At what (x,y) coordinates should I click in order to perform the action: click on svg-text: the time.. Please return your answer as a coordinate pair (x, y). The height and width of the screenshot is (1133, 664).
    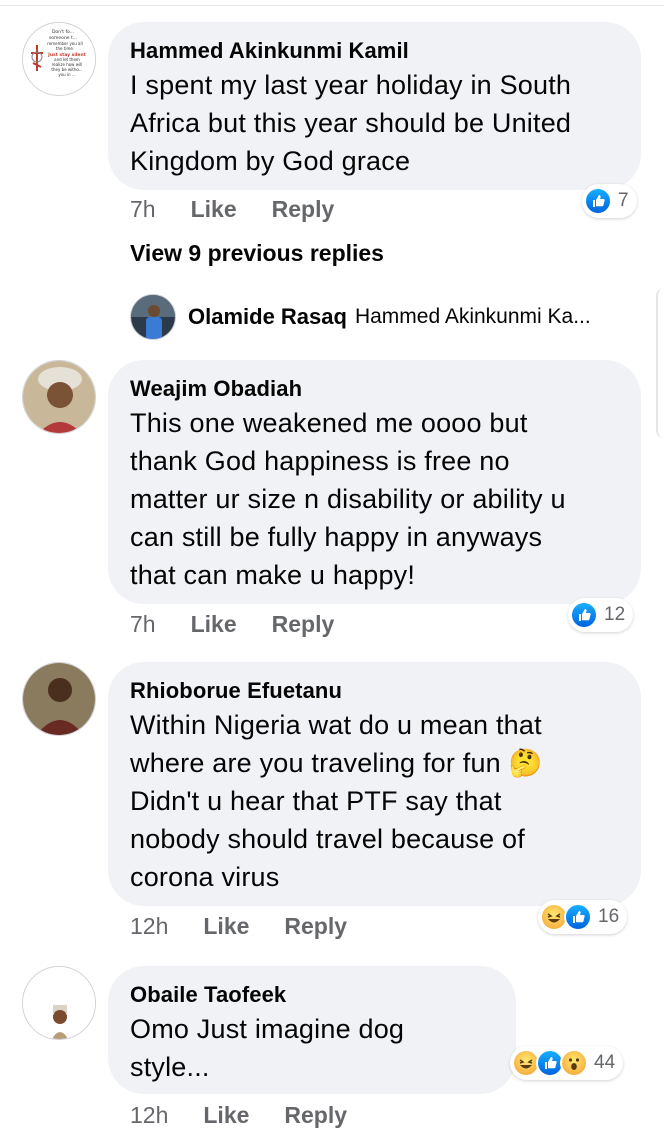
    Looking at the image, I should click on (65, 48).